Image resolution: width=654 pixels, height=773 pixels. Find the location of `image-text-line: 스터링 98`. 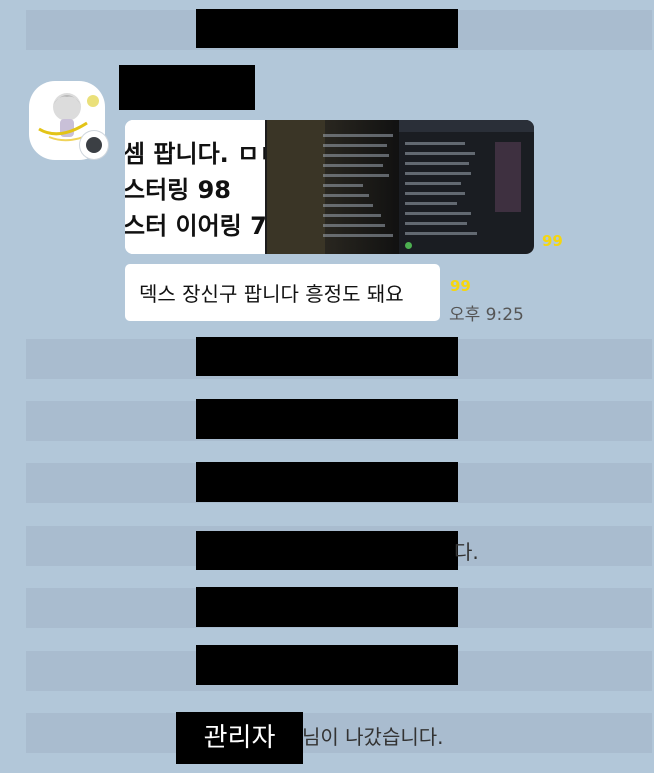

image-text-line: 스터링 98 is located at coordinates (178, 190).